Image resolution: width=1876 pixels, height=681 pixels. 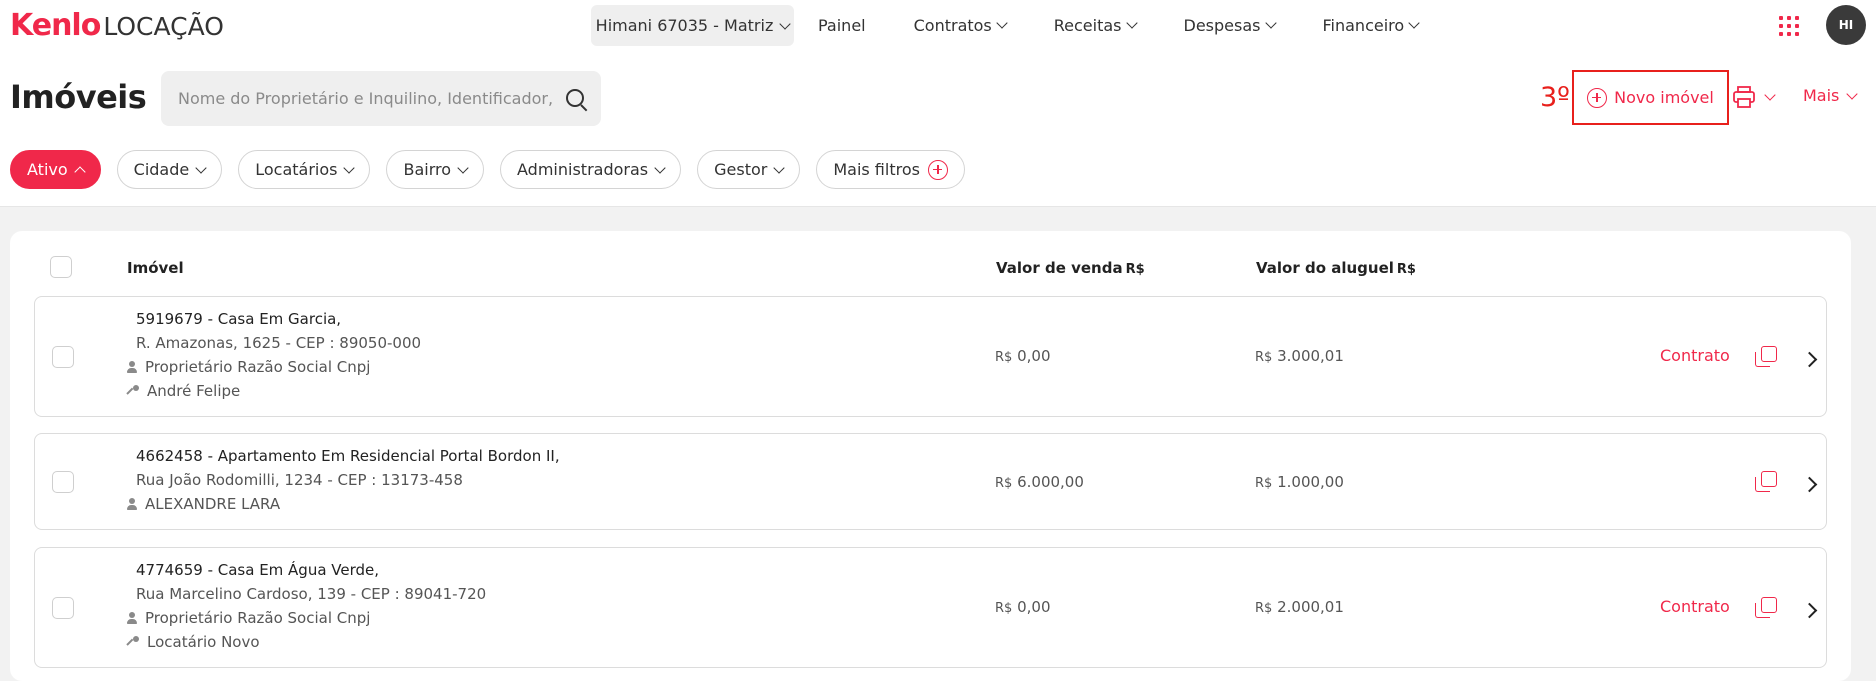 What do you see at coordinates (1597, 97) in the screenshot?
I see `plus-circle-icon` at bounding box center [1597, 97].